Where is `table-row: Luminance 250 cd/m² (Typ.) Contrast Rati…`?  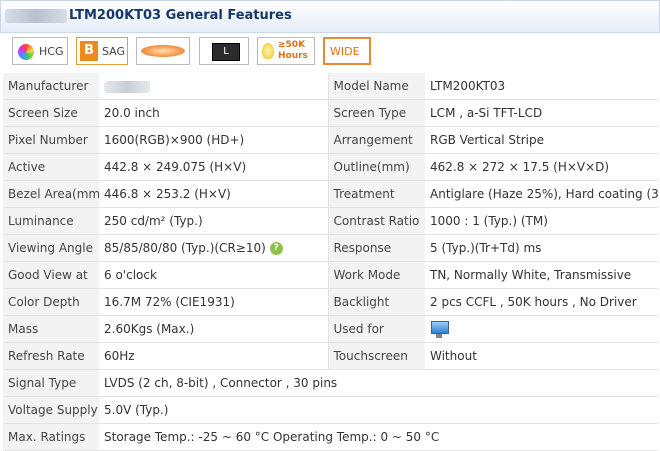
table-row: Luminance 250 cd/m² (Typ.) Contrast Rati… is located at coordinates (330, 221).